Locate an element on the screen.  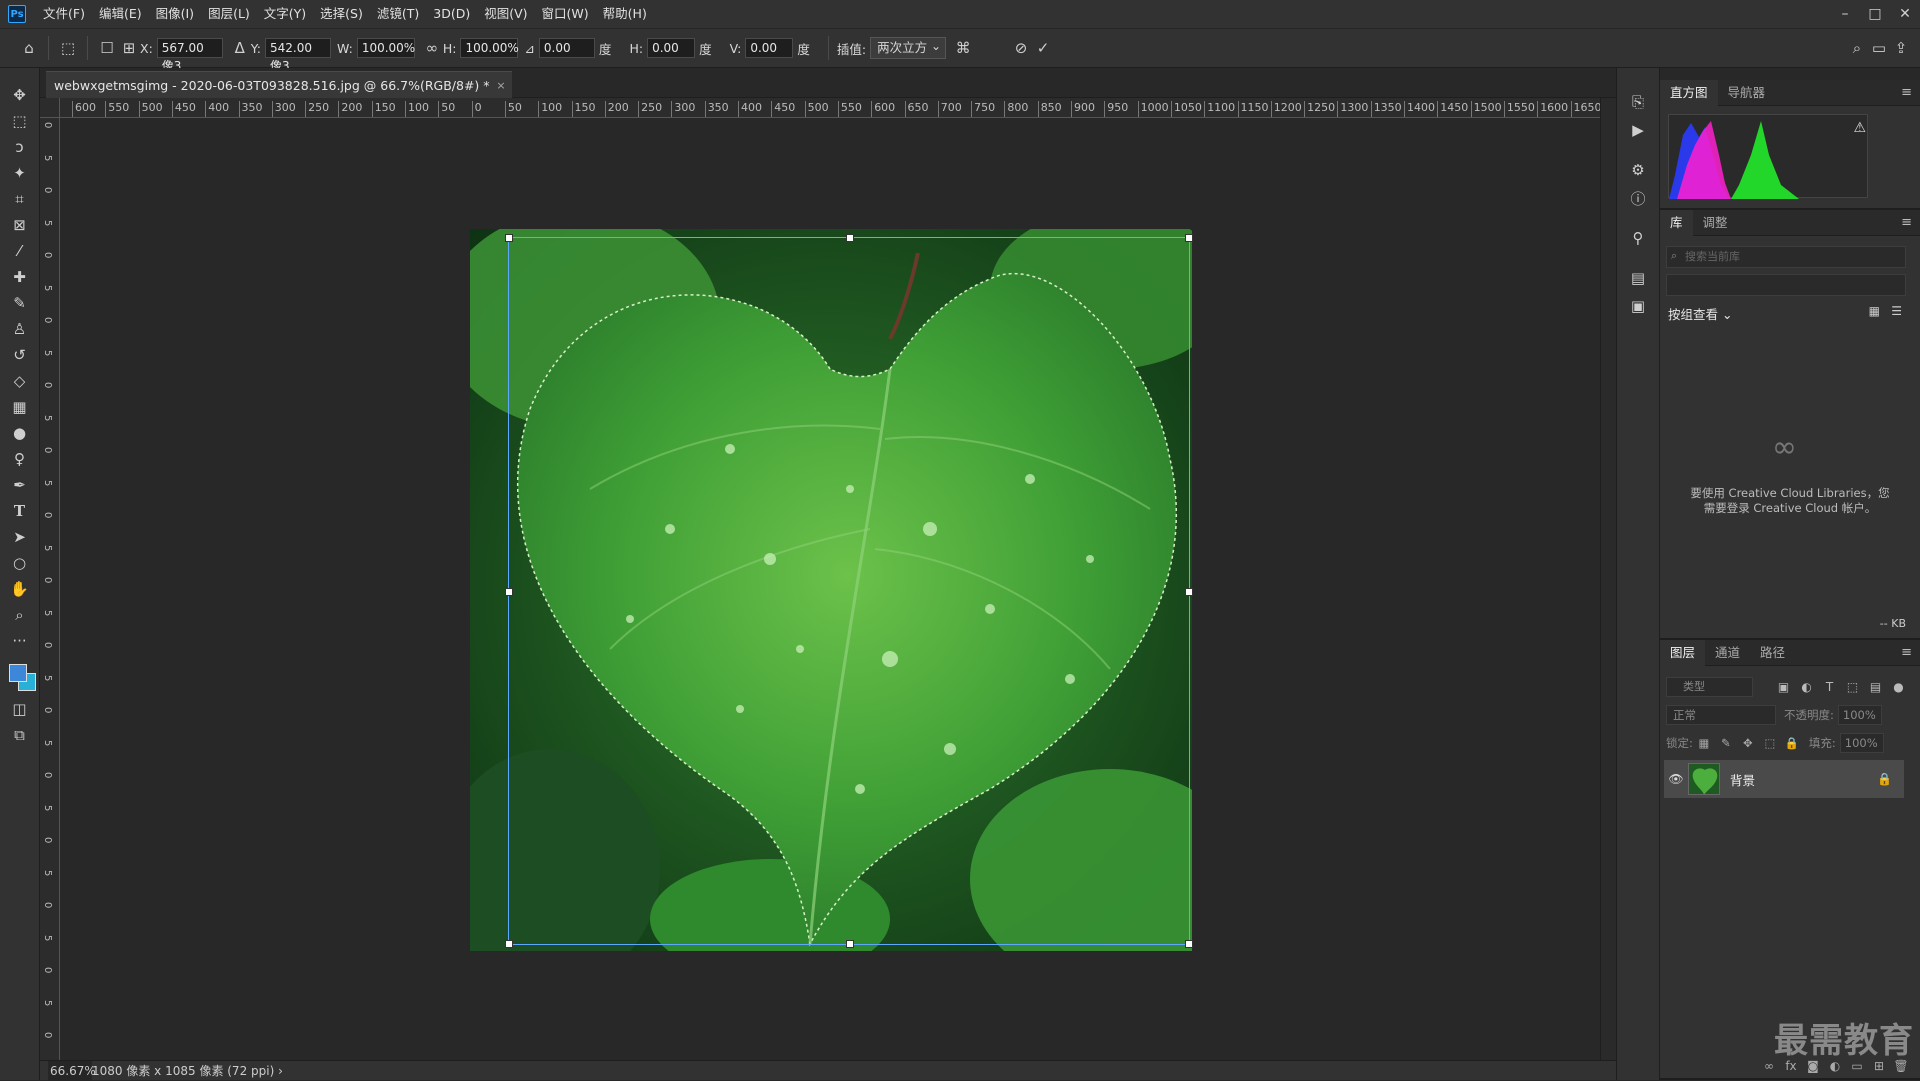
delta-icon: Δ is located at coordinates (240, 48).